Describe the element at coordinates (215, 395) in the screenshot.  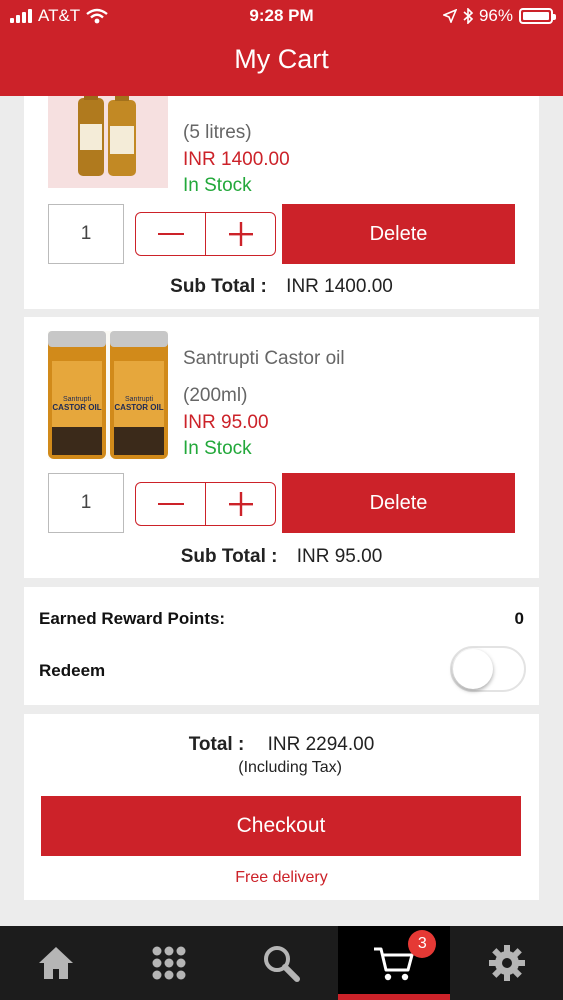
I see `product-size: (200ml)` at that location.